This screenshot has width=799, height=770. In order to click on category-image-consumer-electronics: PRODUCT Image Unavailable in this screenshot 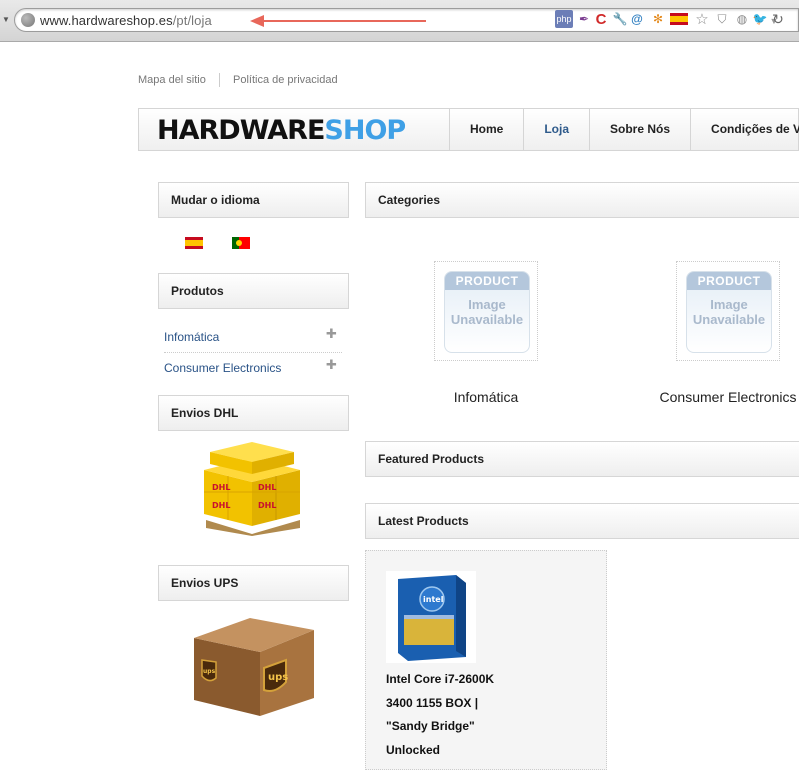, I will do `click(728, 311)`.